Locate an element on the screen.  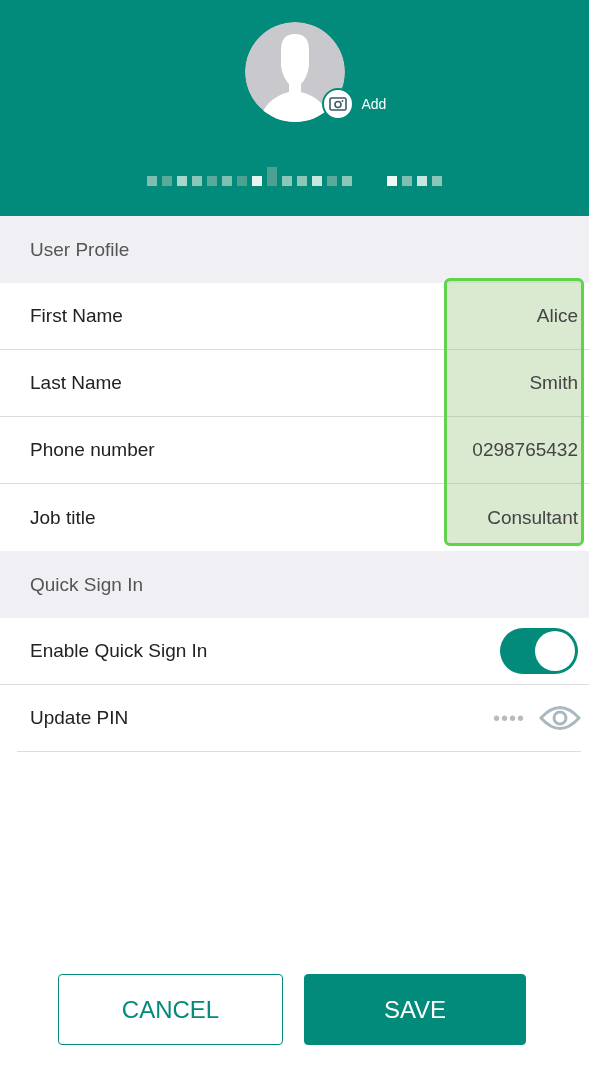
field-value: 0298765432 is located at coordinates (525, 450).